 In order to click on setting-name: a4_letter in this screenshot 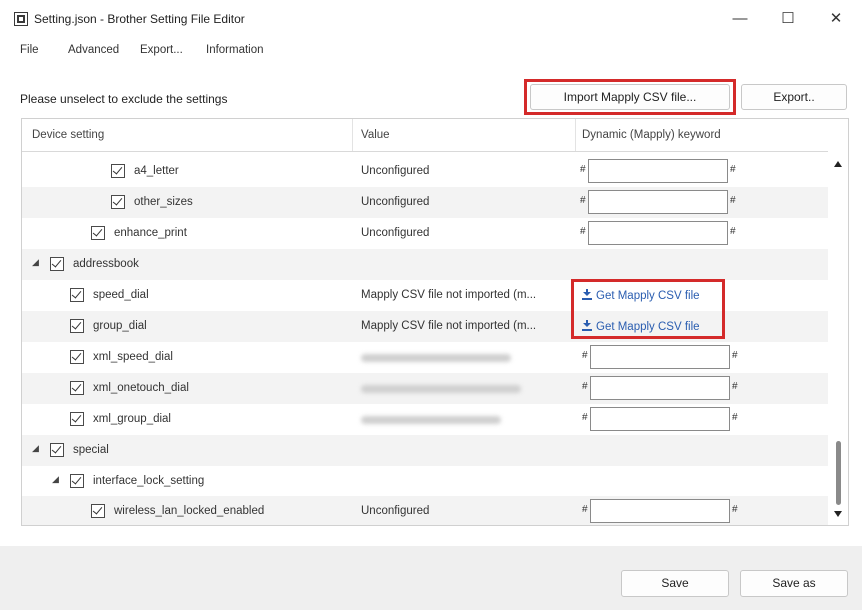, I will do `click(156, 171)`.